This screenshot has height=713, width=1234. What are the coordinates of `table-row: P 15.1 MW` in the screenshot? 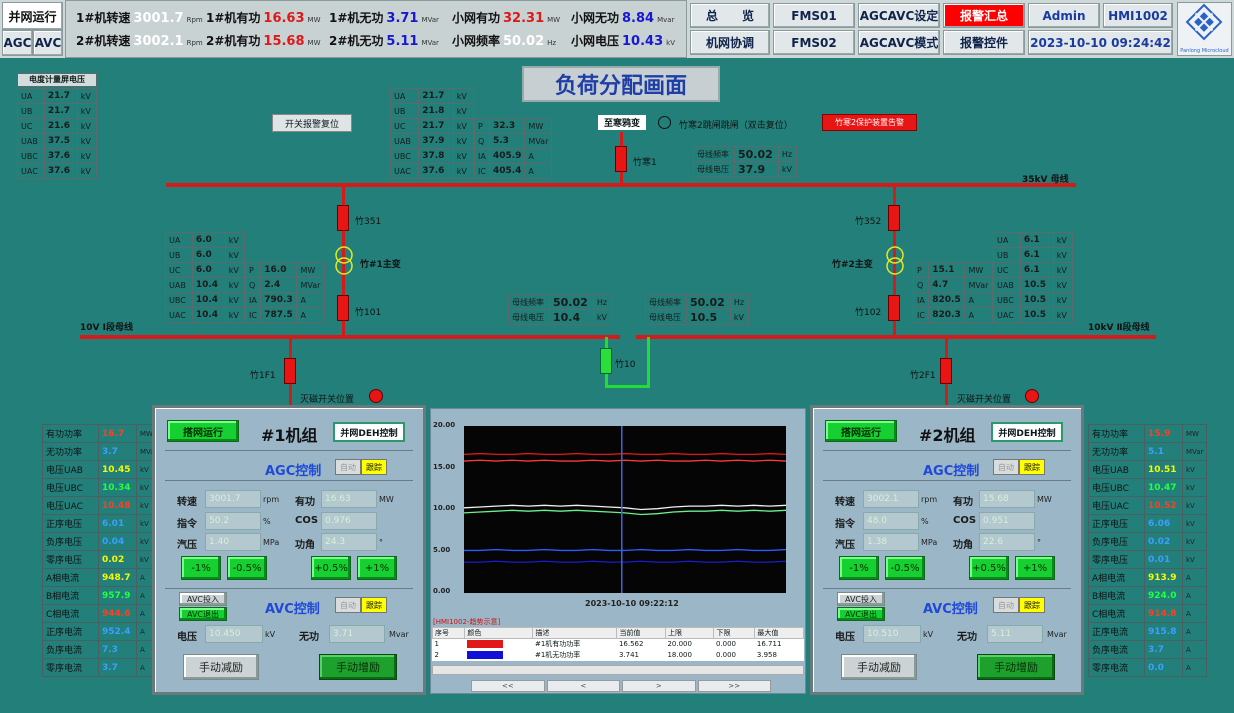 It's located at (952, 270).